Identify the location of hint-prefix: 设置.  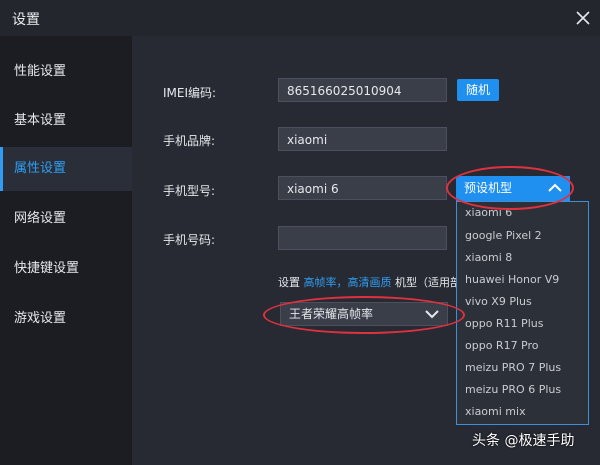
(289, 282).